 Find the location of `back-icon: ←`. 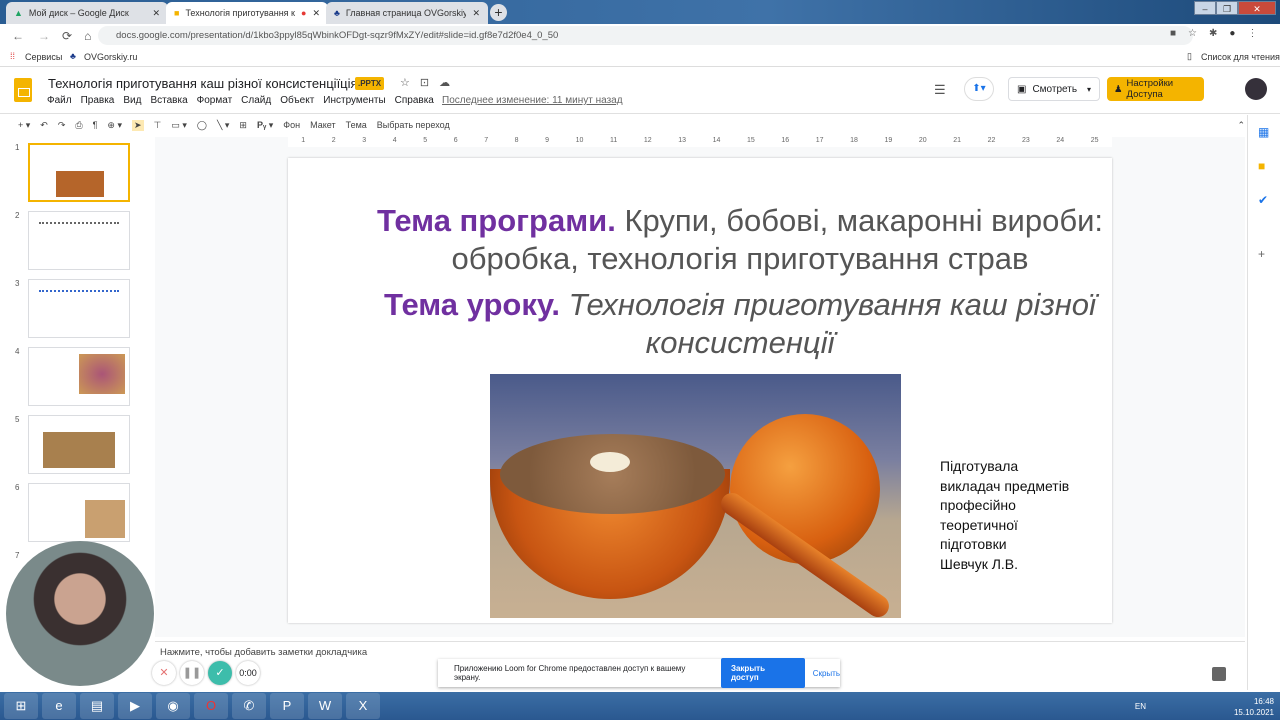

back-icon: ← is located at coordinates (18, 36).